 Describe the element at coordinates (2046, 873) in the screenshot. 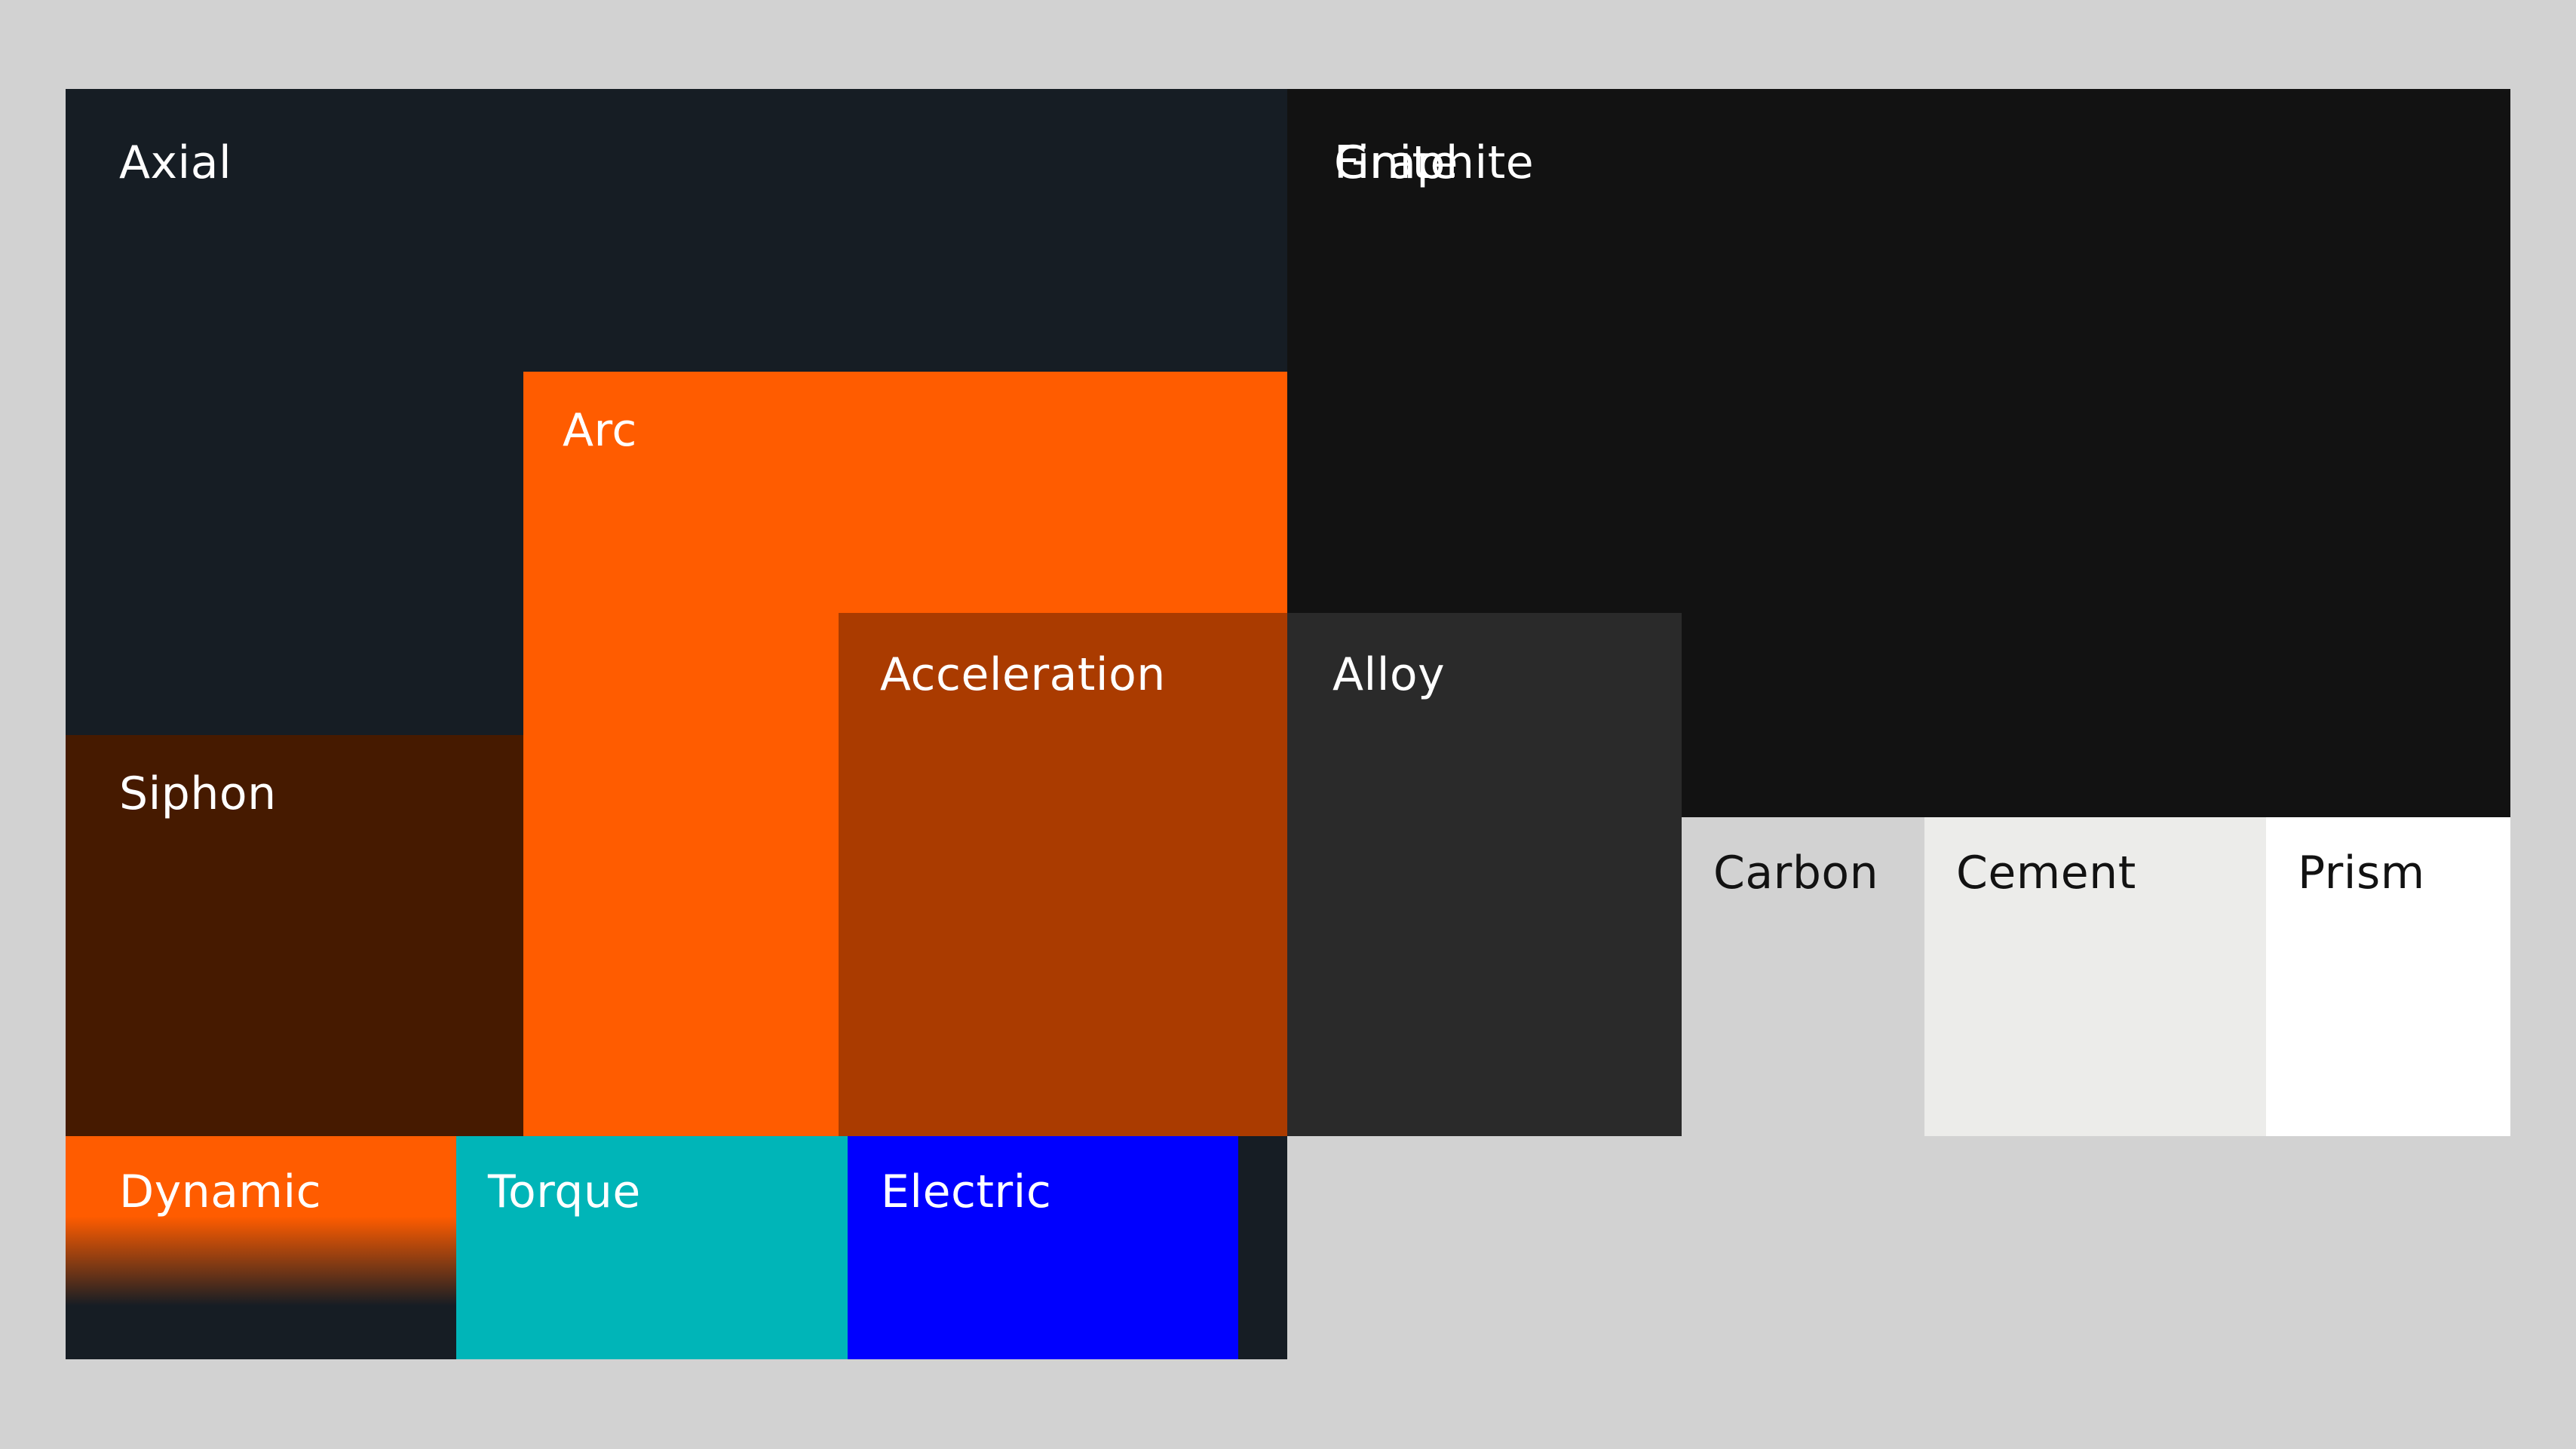

I see `swatch-label-cement: Cement` at that location.